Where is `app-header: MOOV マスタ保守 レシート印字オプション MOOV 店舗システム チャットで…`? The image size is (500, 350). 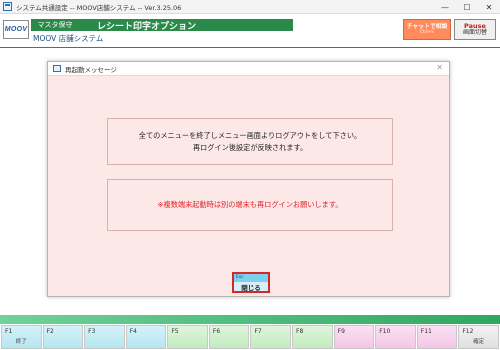
app-header: MOOV マスタ保守 レシート印字オプション MOOV 店舗システム チャットで… is located at coordinates (250, 31).